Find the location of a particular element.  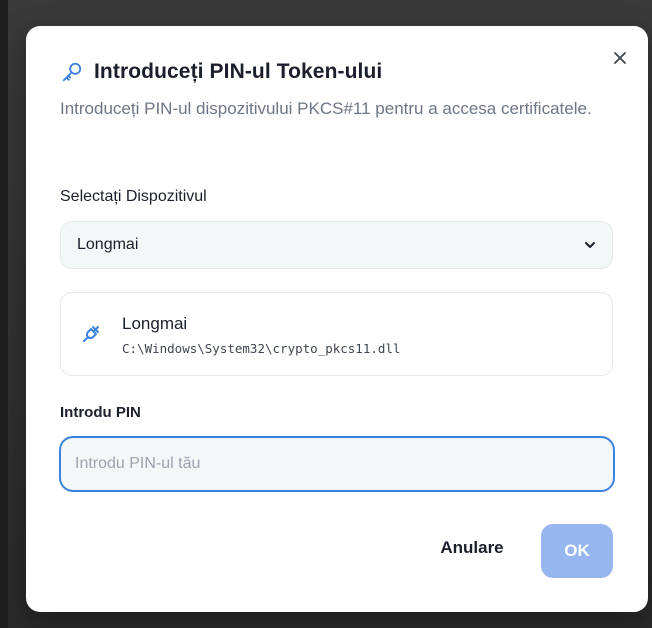

ok-button: OK is located at coordinates (577, 551).